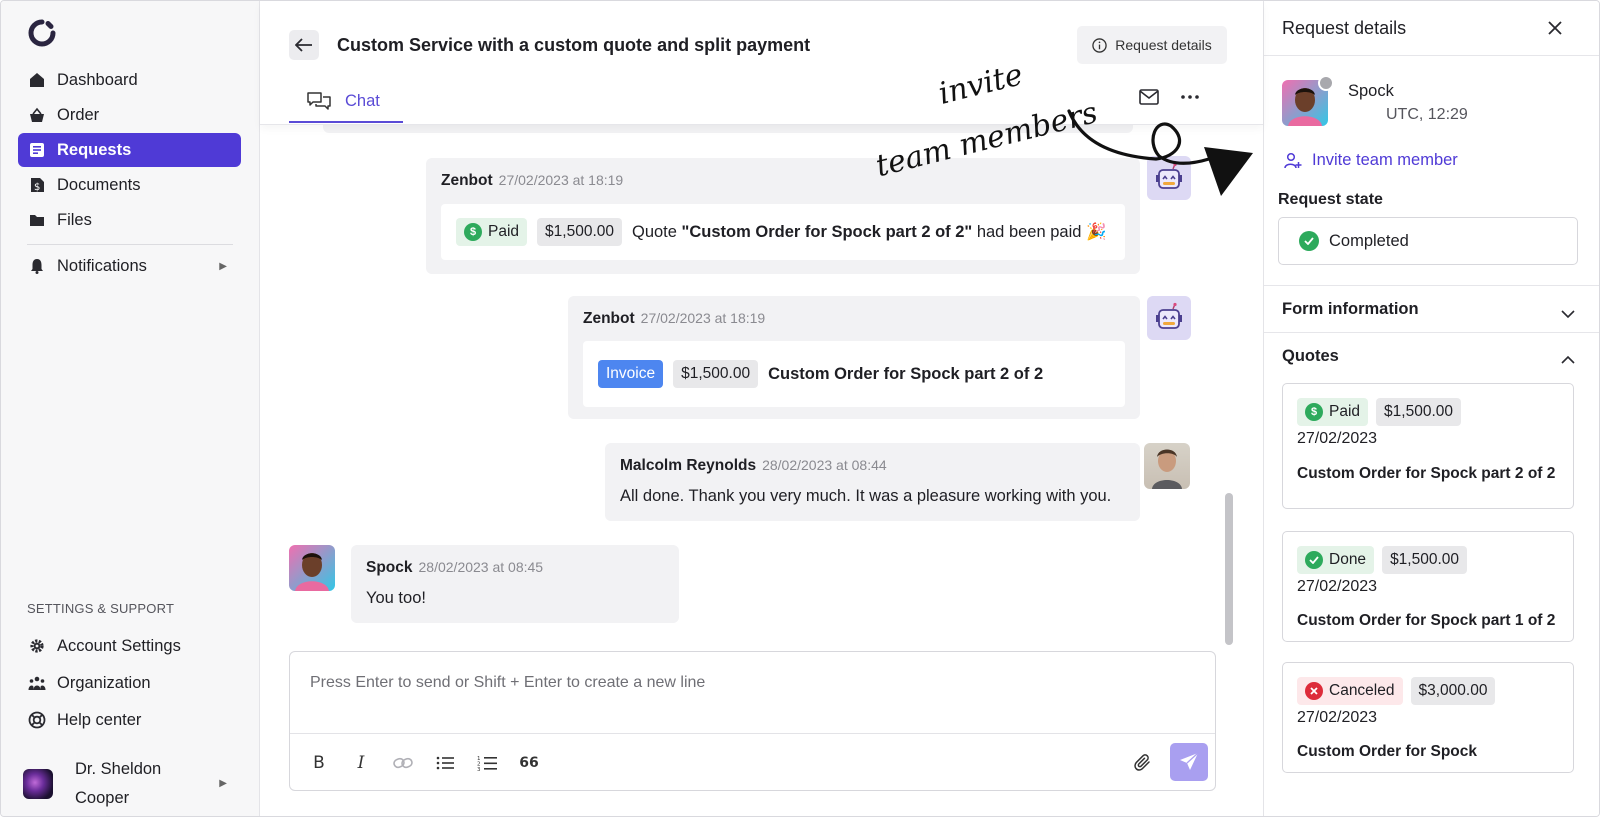 The image size is (1600, 817). I want to click on sidebar-item-order: Order, so click(129, 115).